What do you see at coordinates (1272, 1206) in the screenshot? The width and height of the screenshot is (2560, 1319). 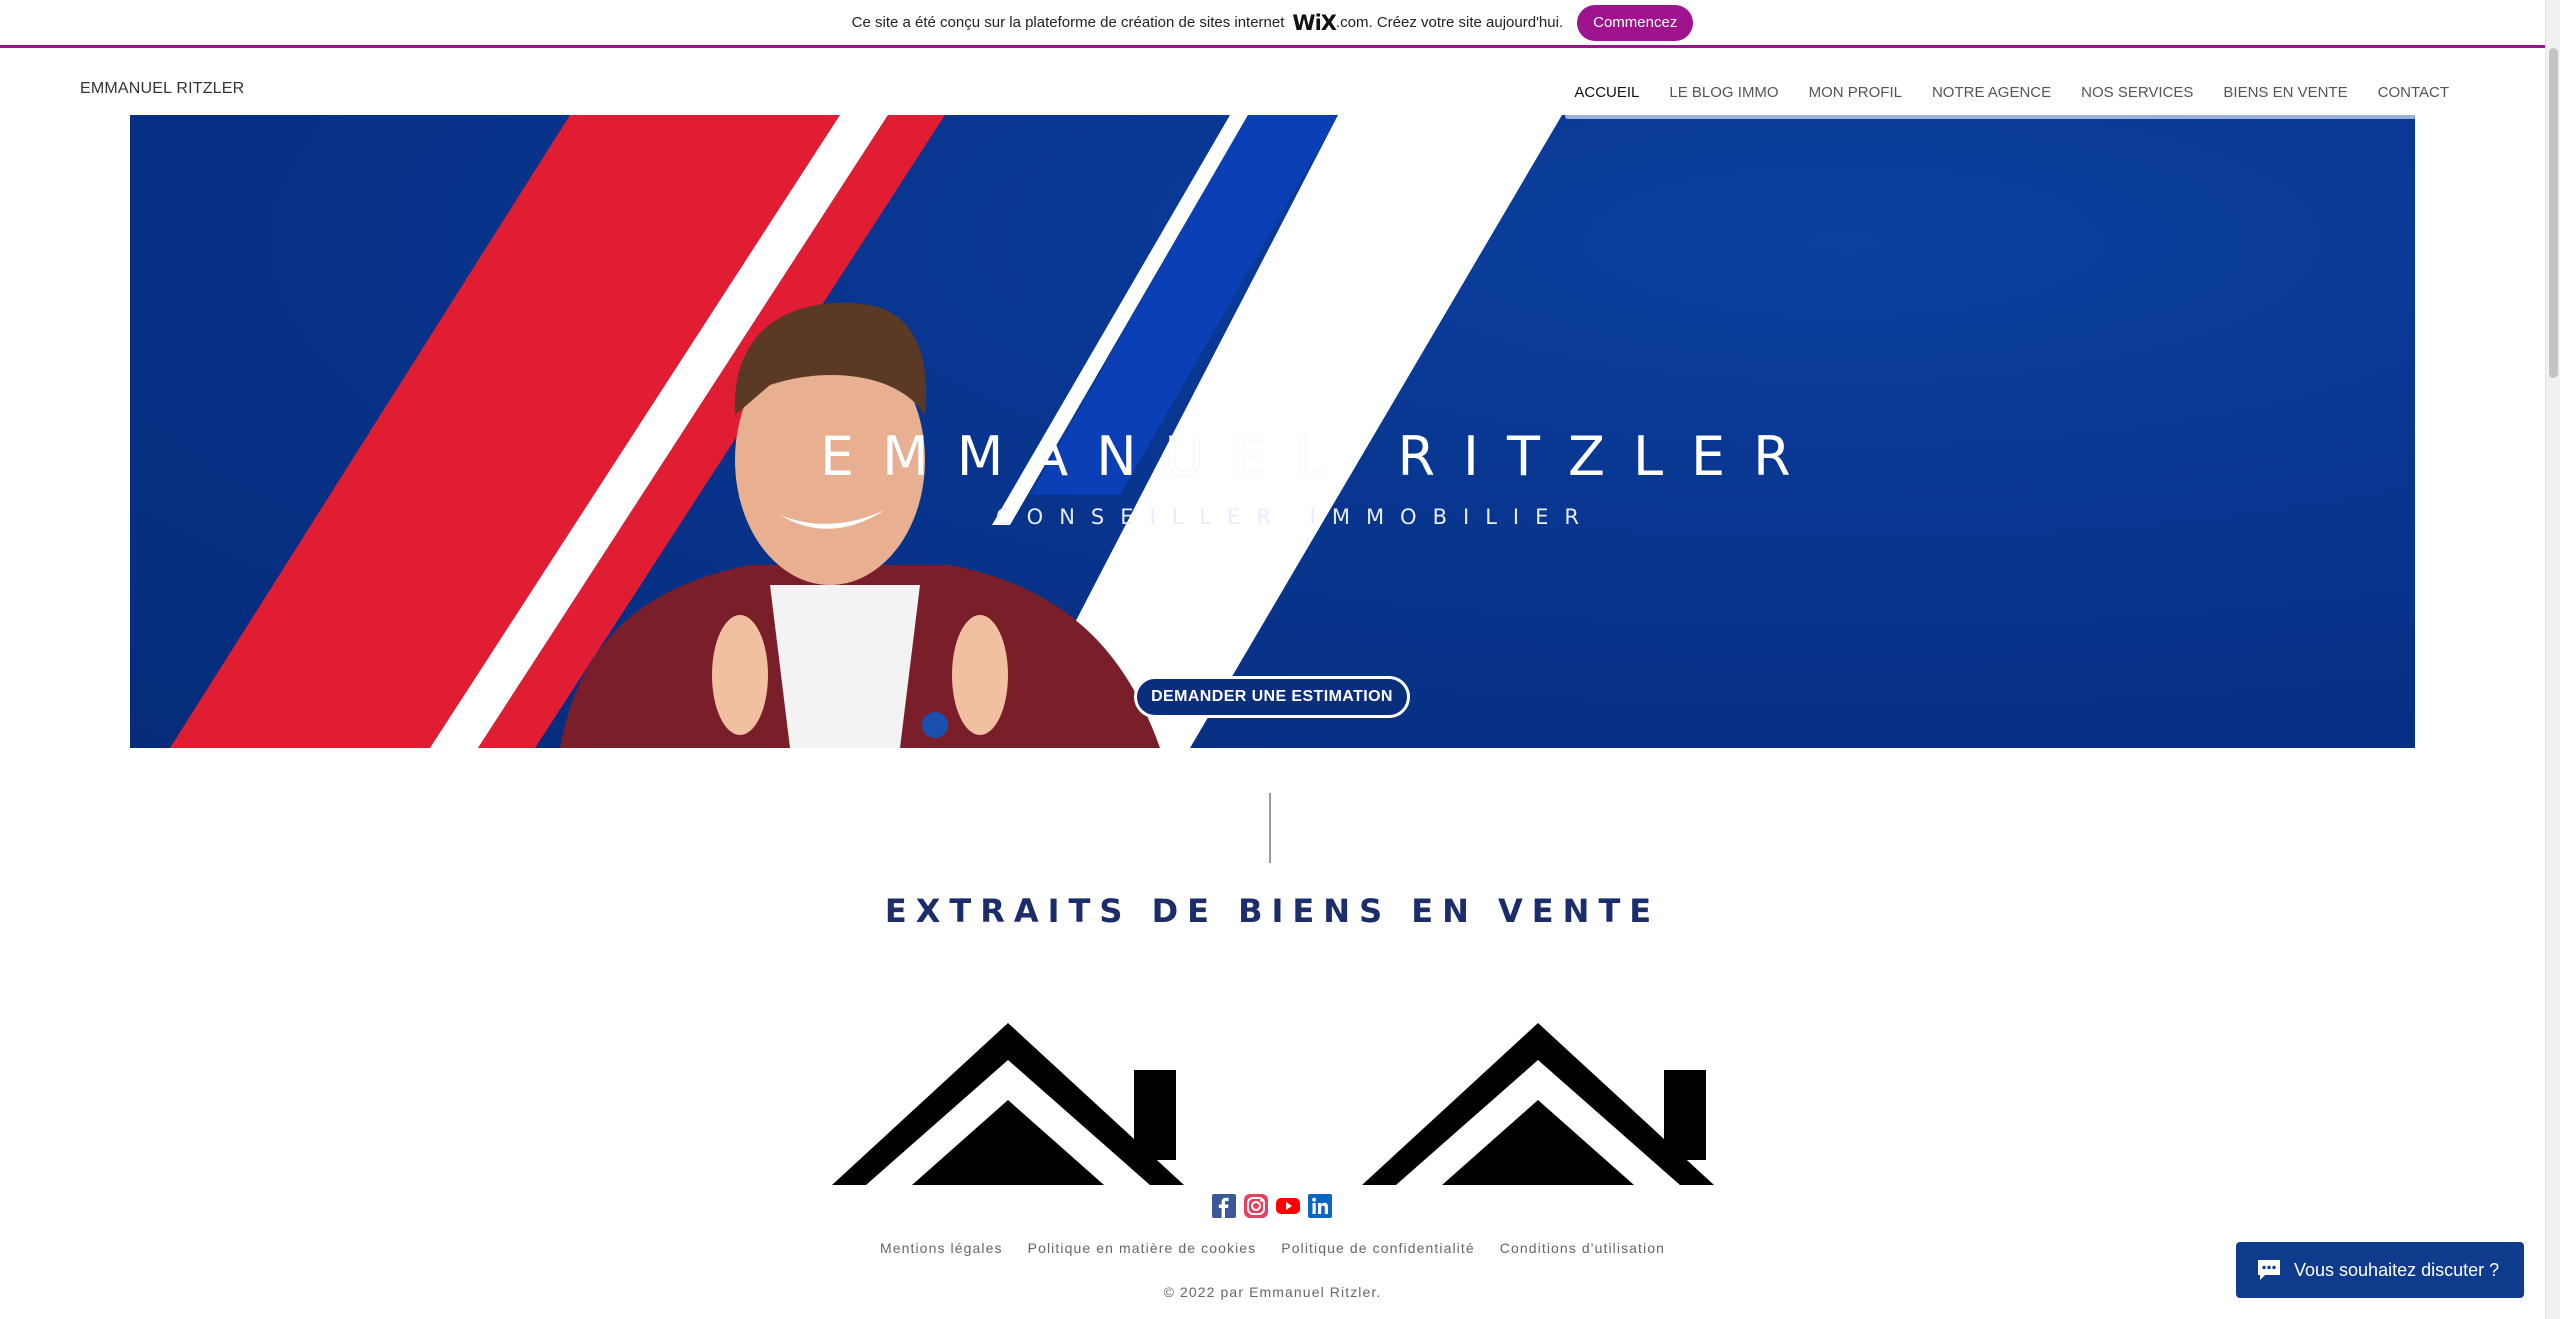 I see `social-bar` at bounding box center [1272, 1206].